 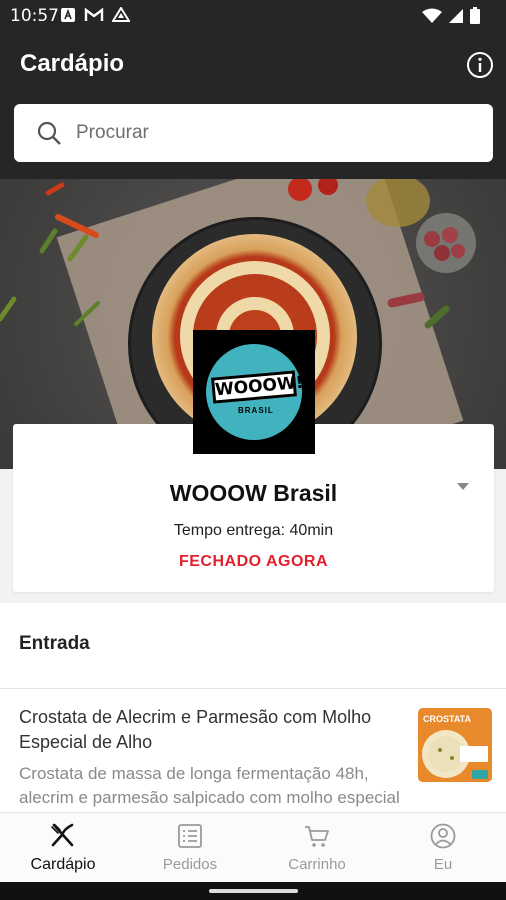 What do you see at coordinates (253, 16) in the screenshot?
I see `status-bar: 10:57` at bounding box center [253, 16].